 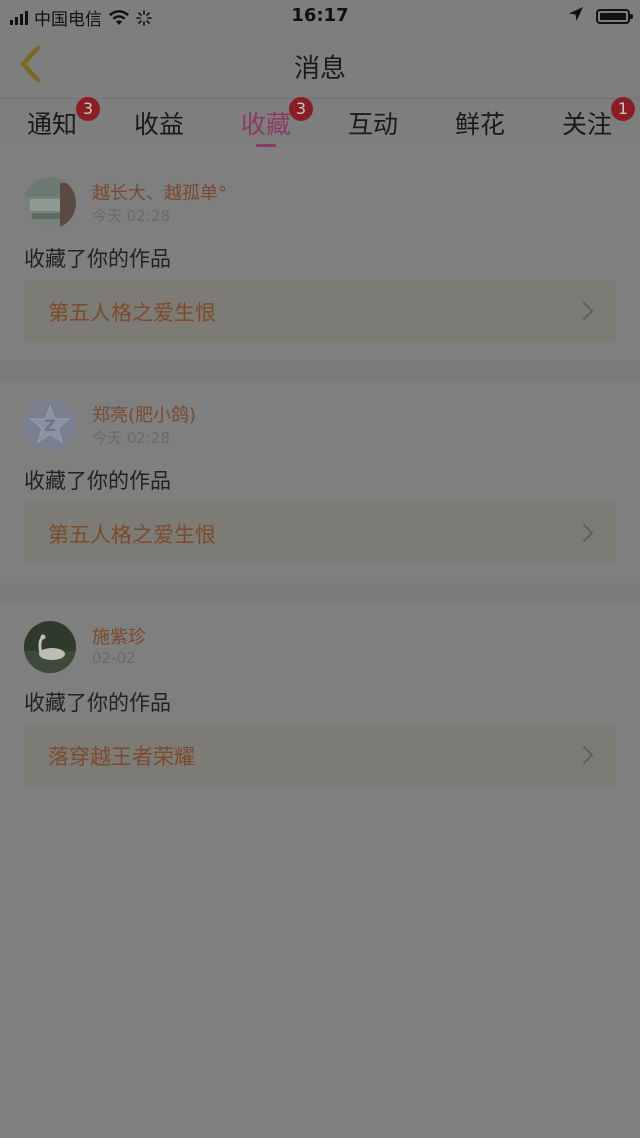 What do you see at coordinates (623, 109) in the screenshot?
I see `tab-badge: 1` at bounding box center [623, 109].